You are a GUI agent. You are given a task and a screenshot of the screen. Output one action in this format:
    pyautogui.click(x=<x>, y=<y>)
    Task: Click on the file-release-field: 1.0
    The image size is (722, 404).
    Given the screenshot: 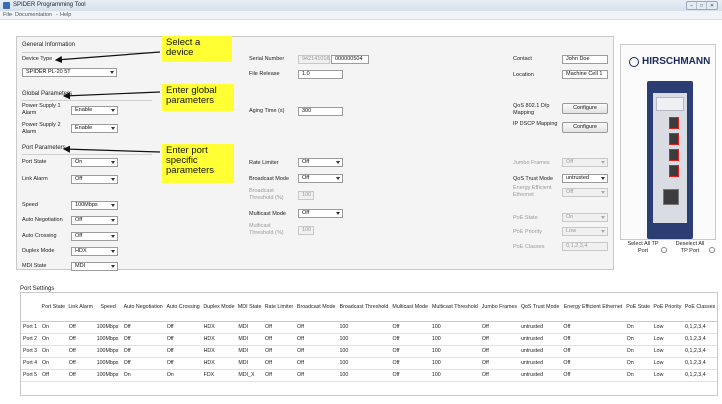 What is the action you would take?
    pyautogui.click(x=320, y=74)
    